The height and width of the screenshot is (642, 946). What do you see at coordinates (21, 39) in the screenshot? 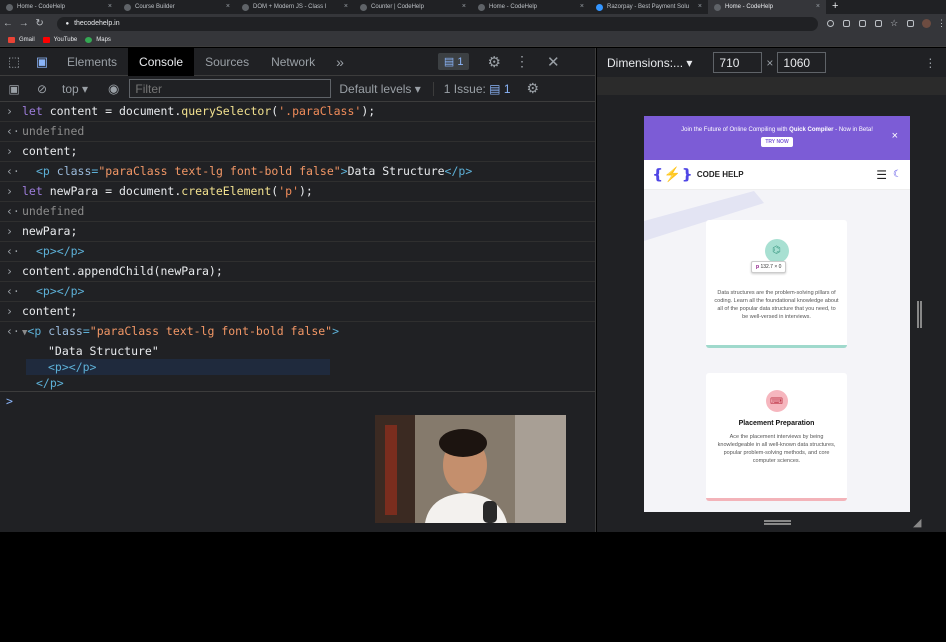
I see `bookmark-gmail: Gmail` at bounding box center [21, 39].